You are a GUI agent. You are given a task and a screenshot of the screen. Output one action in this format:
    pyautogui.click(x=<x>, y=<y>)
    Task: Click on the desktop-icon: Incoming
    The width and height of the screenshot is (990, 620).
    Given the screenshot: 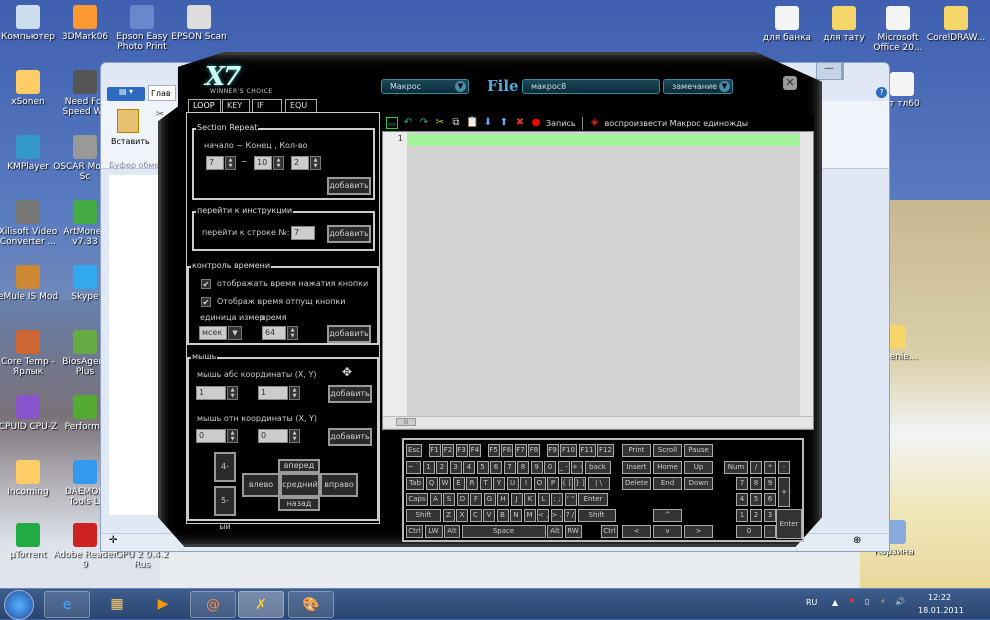 What is the action you would take?
    pyautogui.click(x=30, y=478)
    